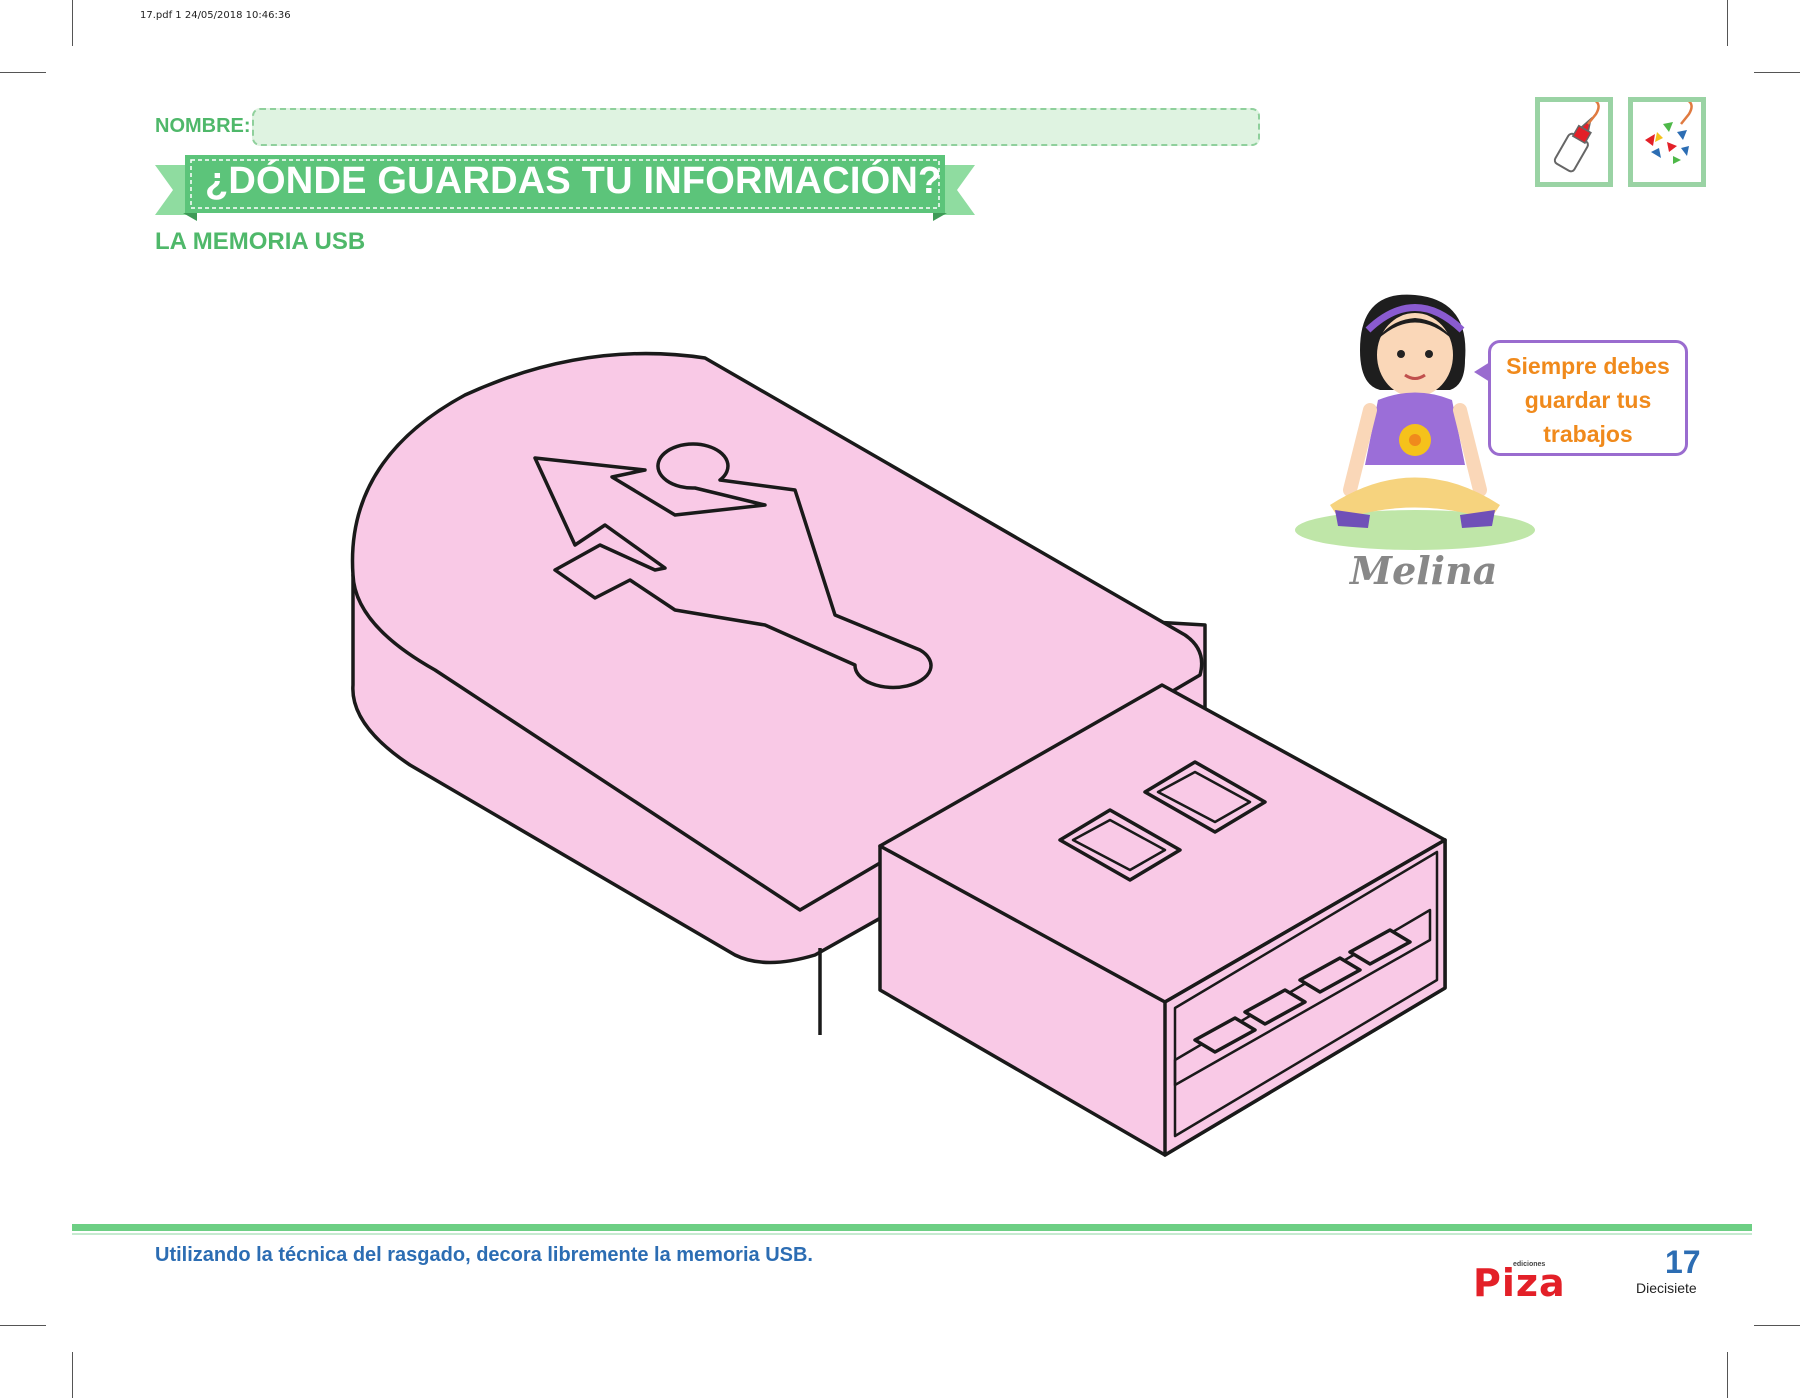 This screenshot has height=1398, width=1800. Describe the element at coordinates (1424, 570) in the screenshot. I see `character-name: Melina` at that location.